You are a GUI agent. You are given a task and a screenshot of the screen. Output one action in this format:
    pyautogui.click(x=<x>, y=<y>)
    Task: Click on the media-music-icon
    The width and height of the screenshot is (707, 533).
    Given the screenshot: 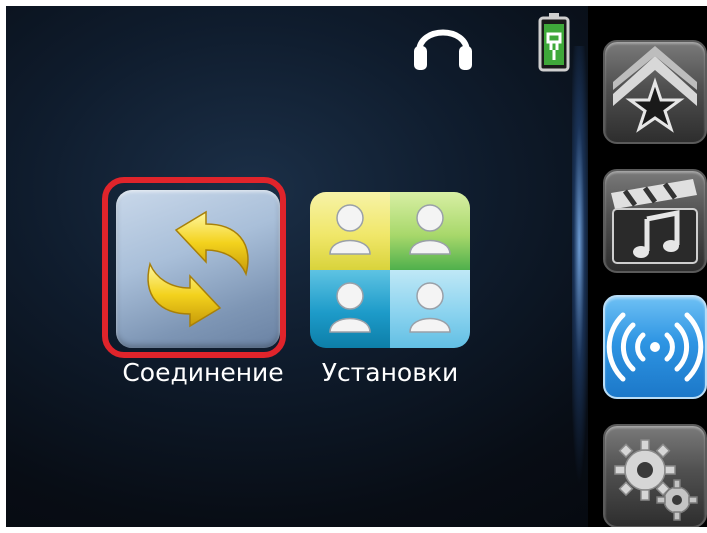 What is the action you would take?
    pyautogui.click(x=654, y=221)
    